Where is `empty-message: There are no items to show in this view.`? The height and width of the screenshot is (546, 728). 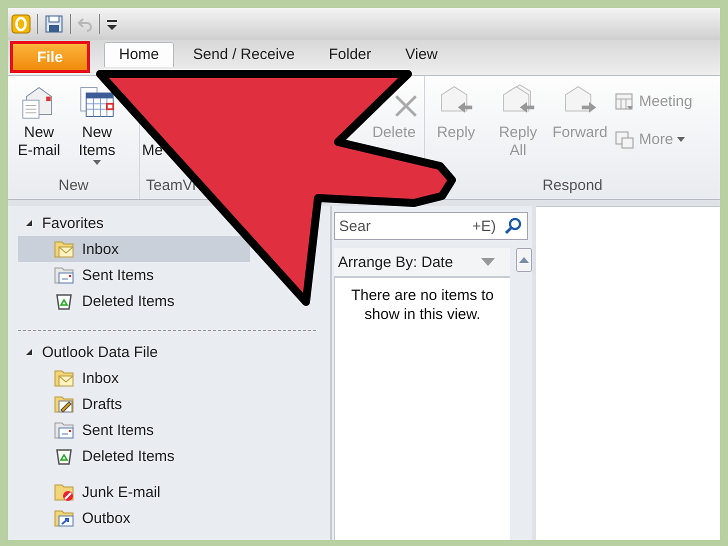 empty-message: There are no items to show in this view. is located at coordinates (422, 305).